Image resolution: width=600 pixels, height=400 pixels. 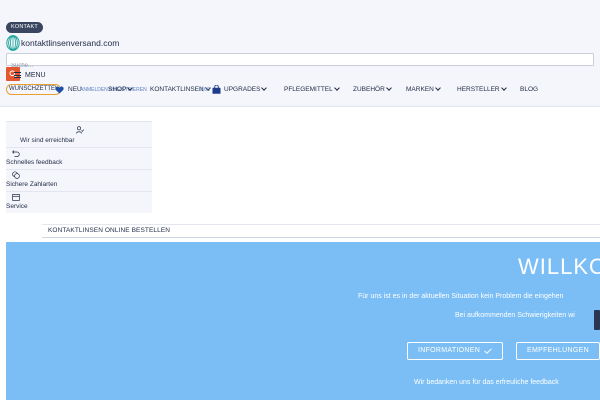 I want to click on return-arrow-icon, so click(x=16, y=153).